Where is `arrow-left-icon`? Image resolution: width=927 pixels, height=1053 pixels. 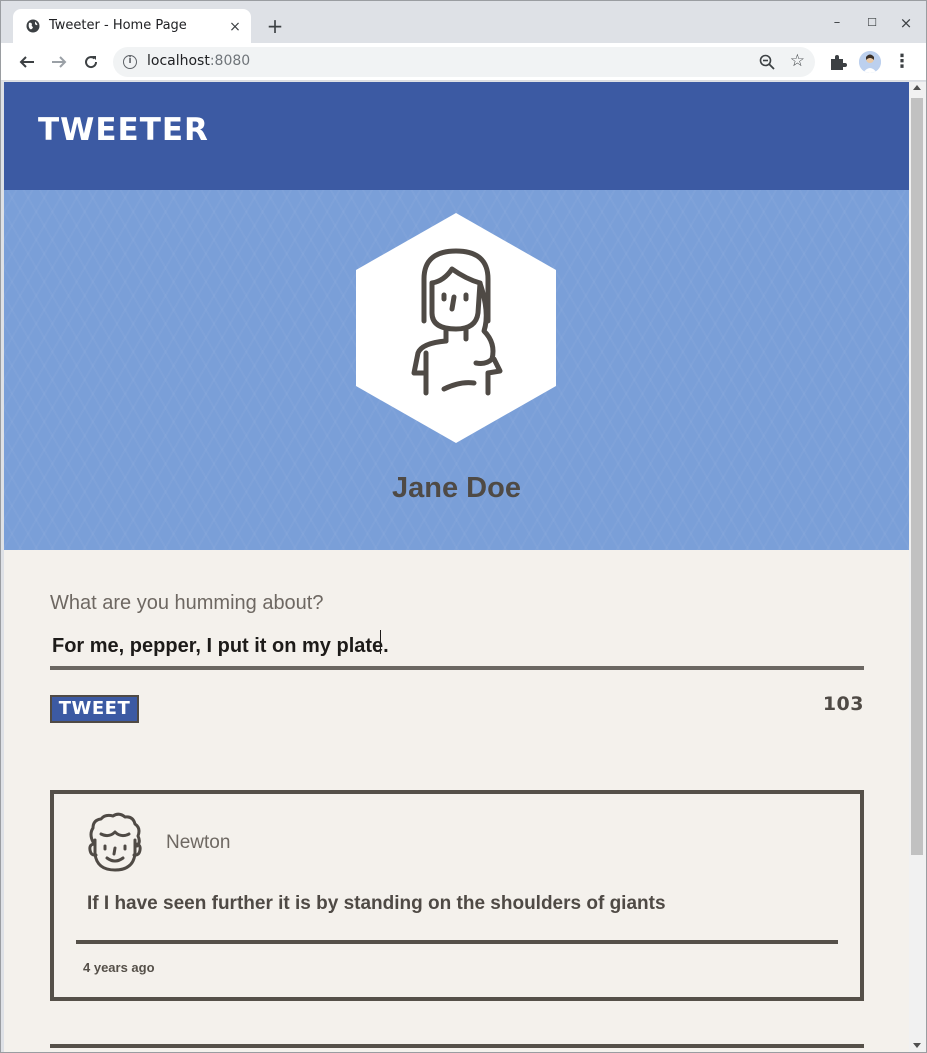
arrow-left-icon is located at coordinates (26, 62).